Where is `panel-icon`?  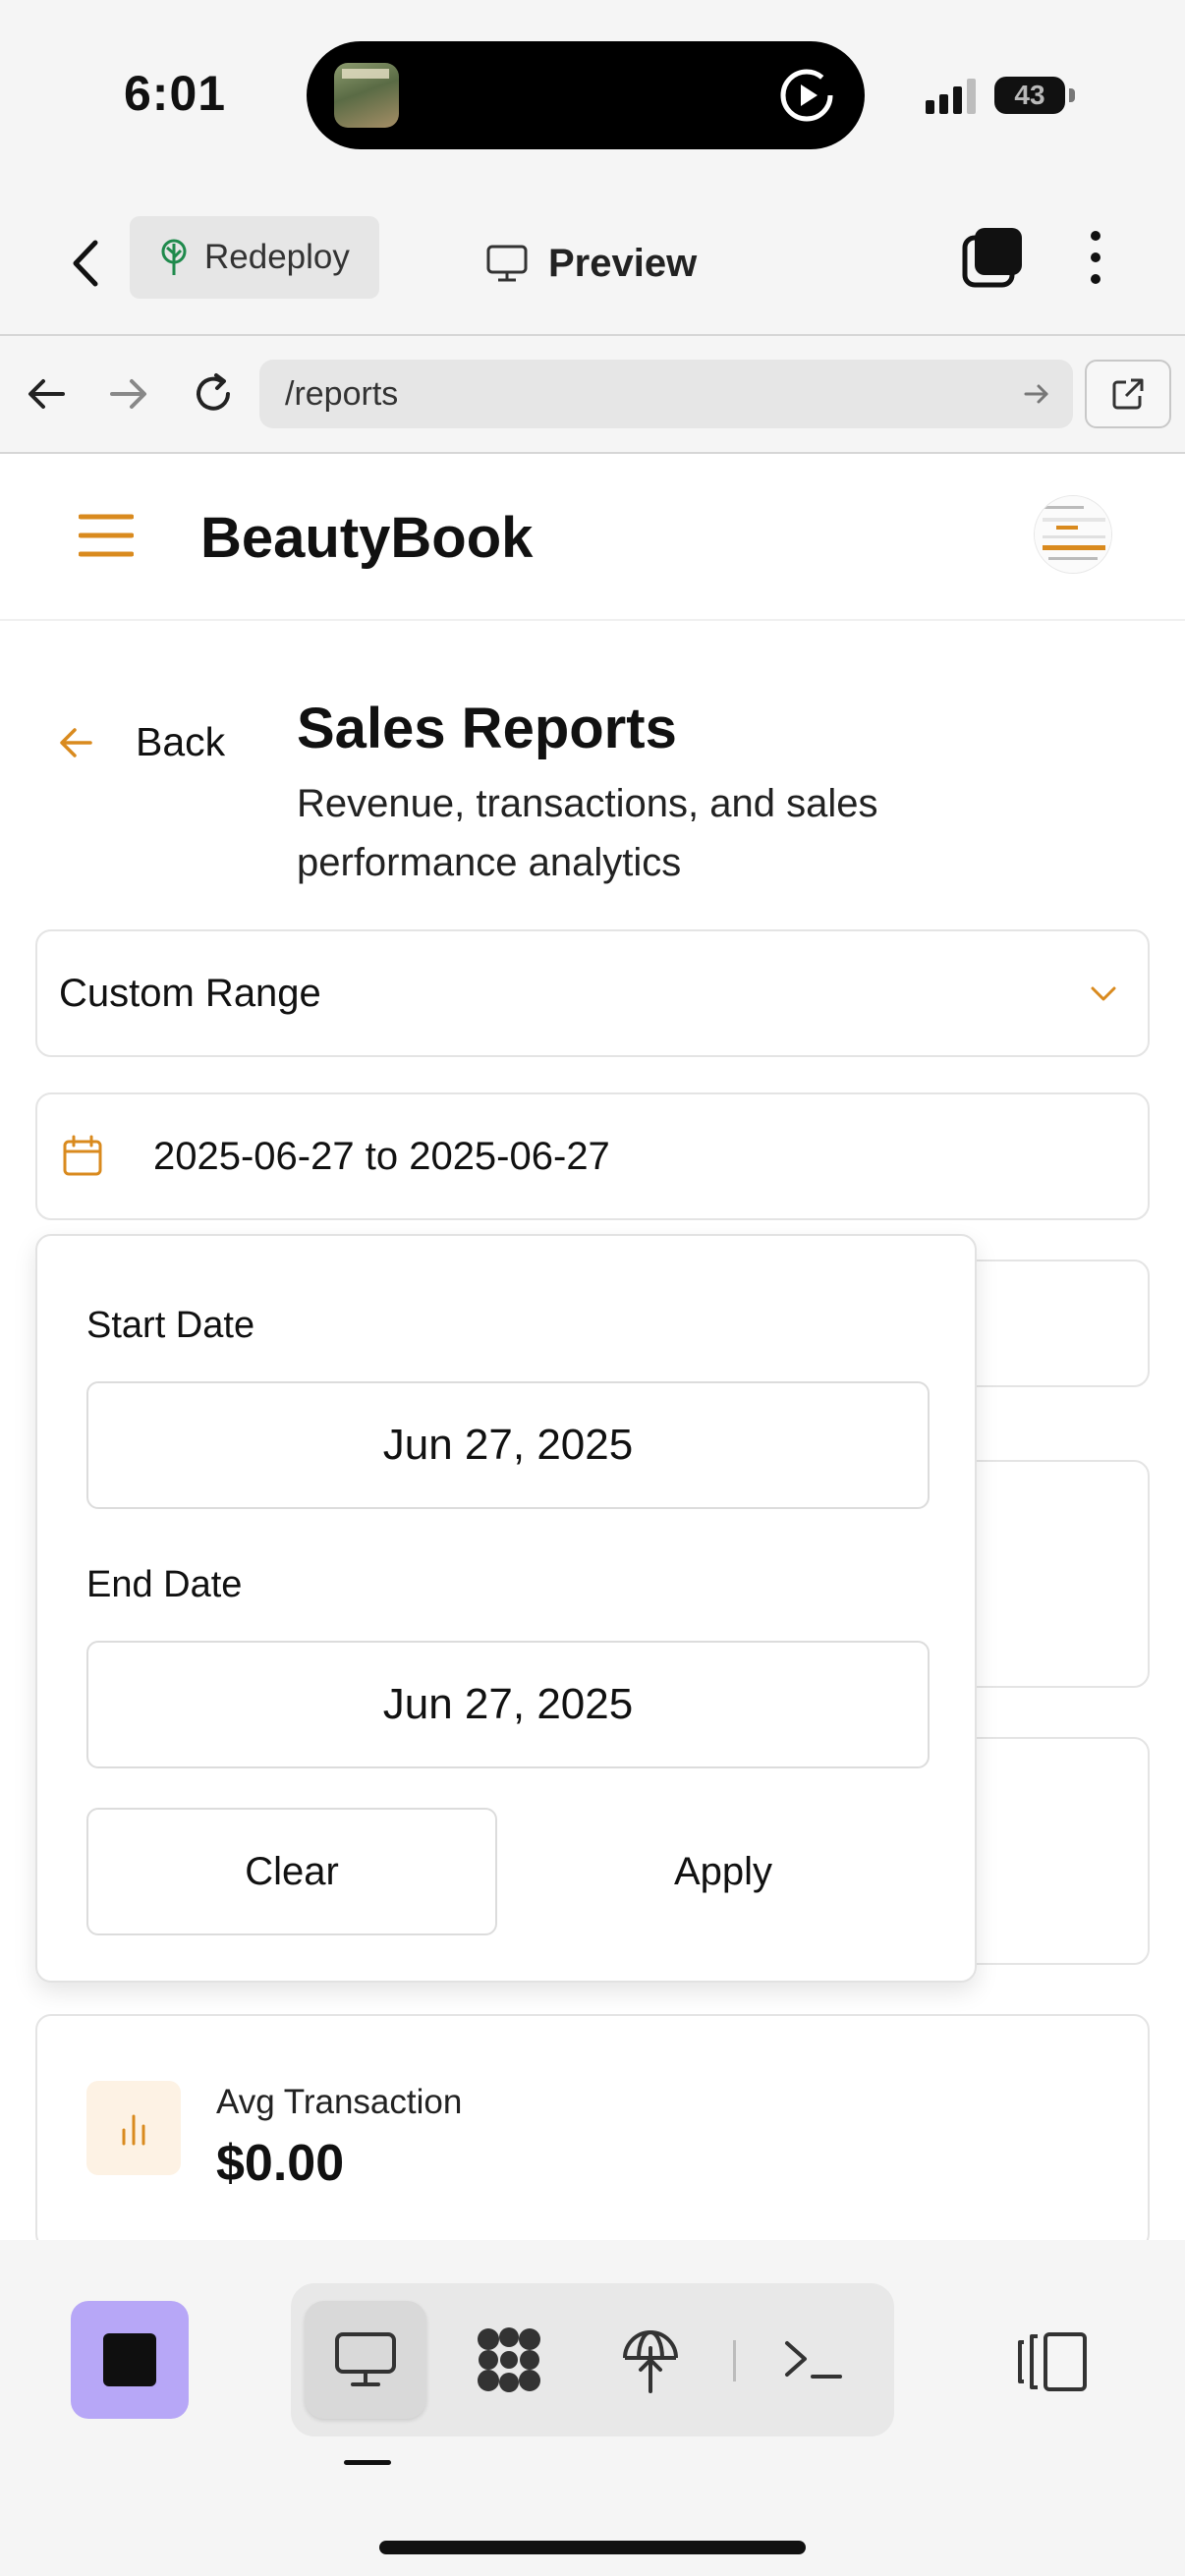
panel-icon is located at coordinates (1053, 2361).